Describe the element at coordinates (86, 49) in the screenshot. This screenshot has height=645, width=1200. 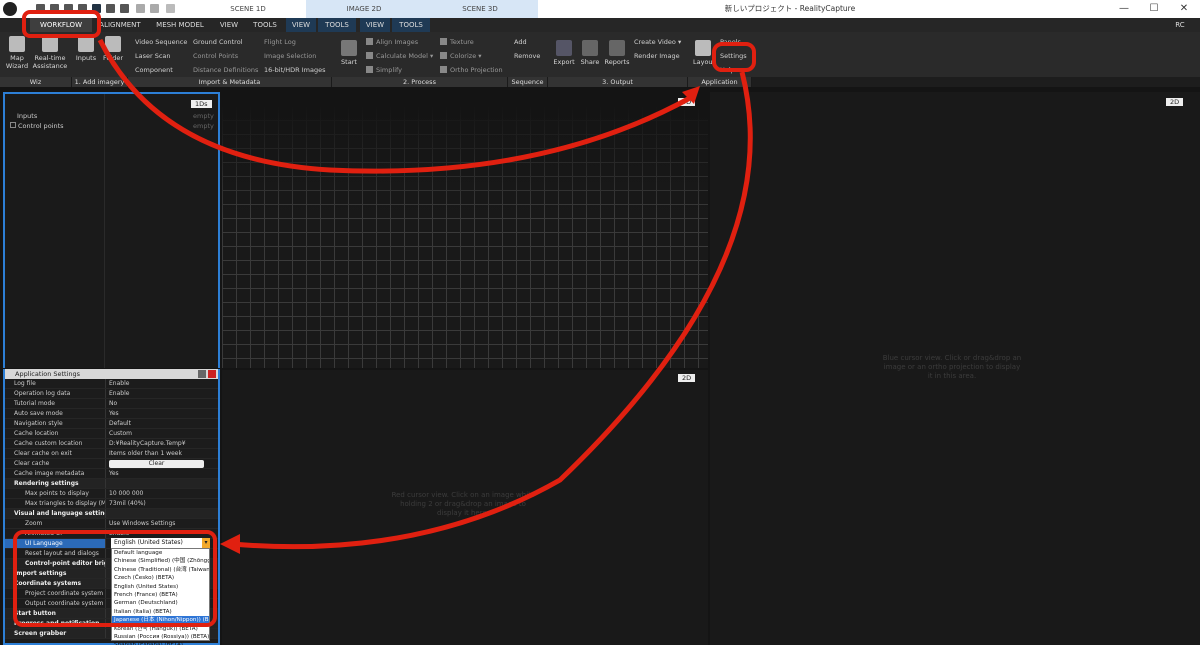
I see `inputs-button: Inputs` at that location.